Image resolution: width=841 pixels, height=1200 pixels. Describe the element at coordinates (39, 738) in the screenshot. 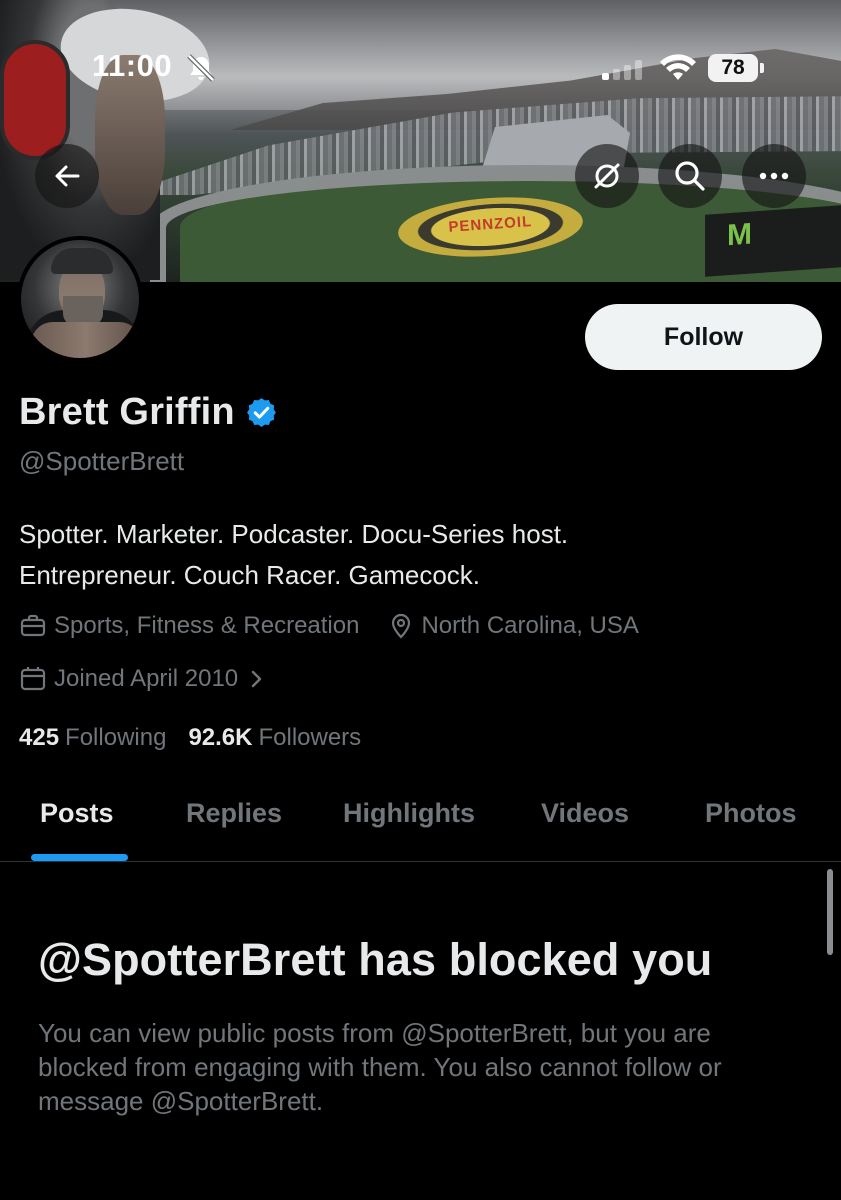

I see `following-count: 425` at that location.